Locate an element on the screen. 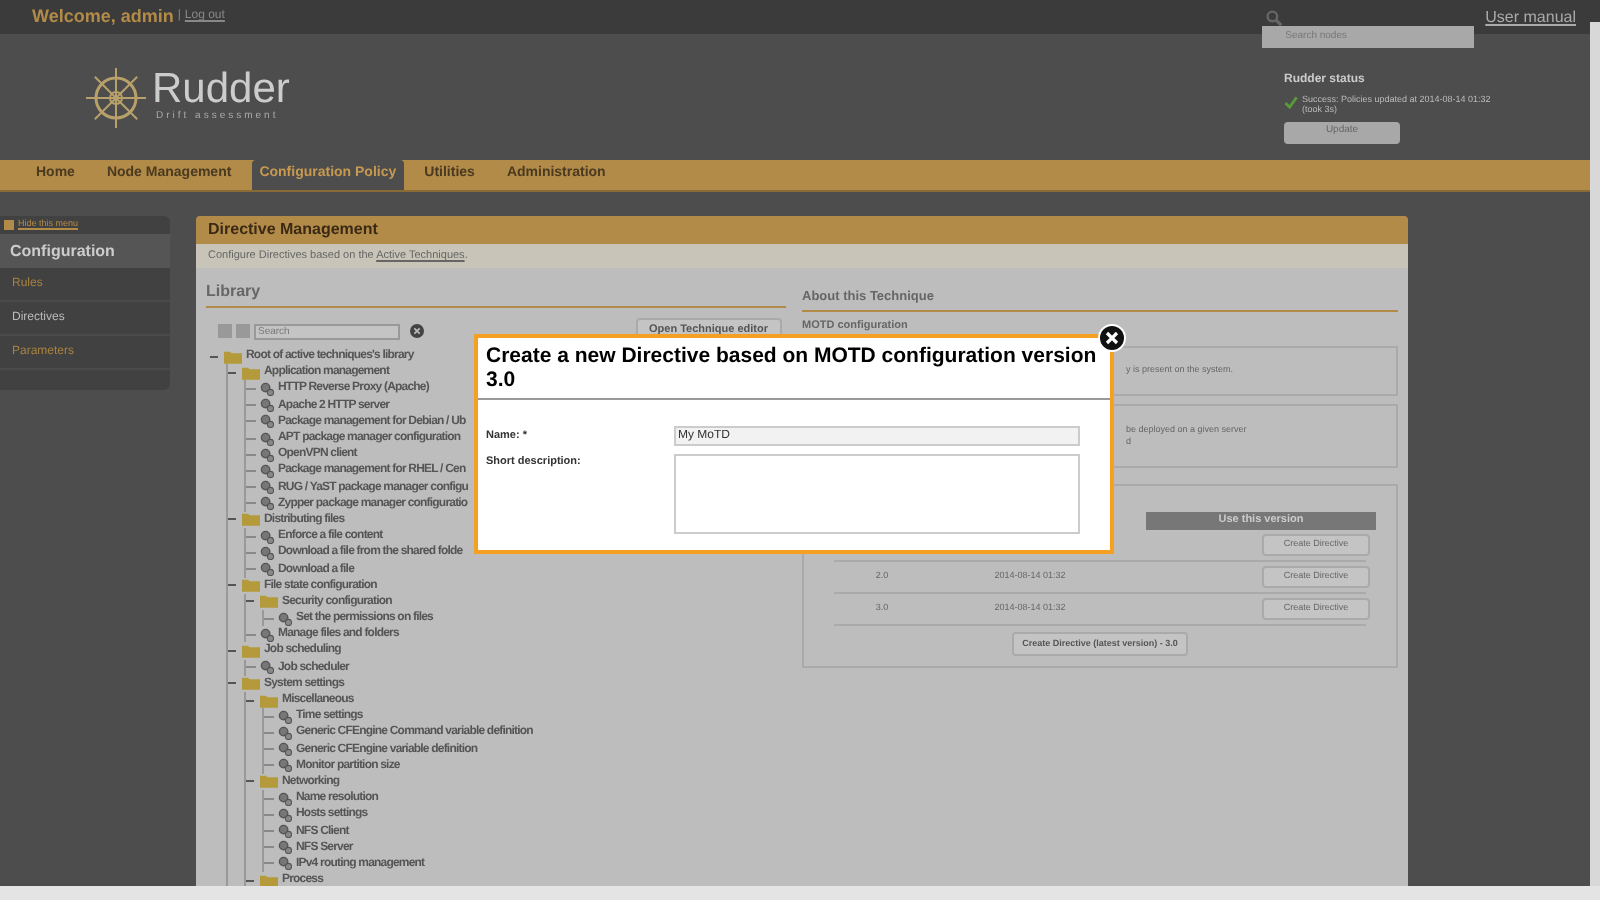 The image size is (1600, 900). check-icon is located at coordinates (1291, 102).